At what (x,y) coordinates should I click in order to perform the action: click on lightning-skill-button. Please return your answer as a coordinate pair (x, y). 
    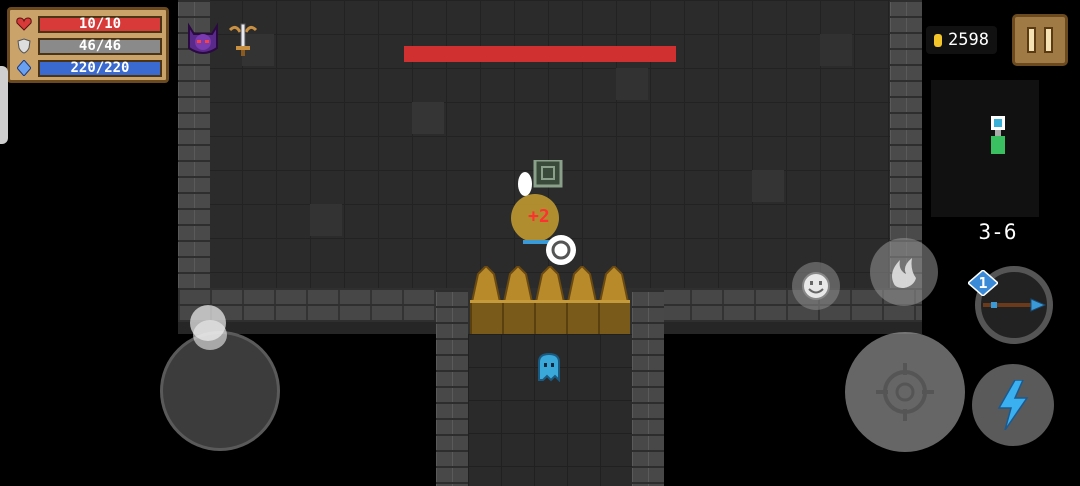
    Looking at the image, I should click on (1013, 405).